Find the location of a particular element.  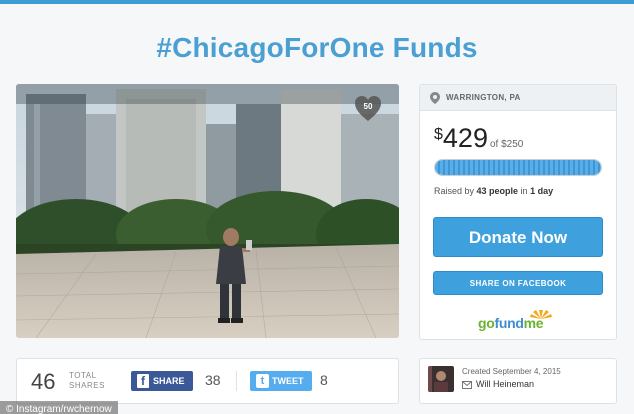

location-pin-icon is located at coordinates (435, 97).